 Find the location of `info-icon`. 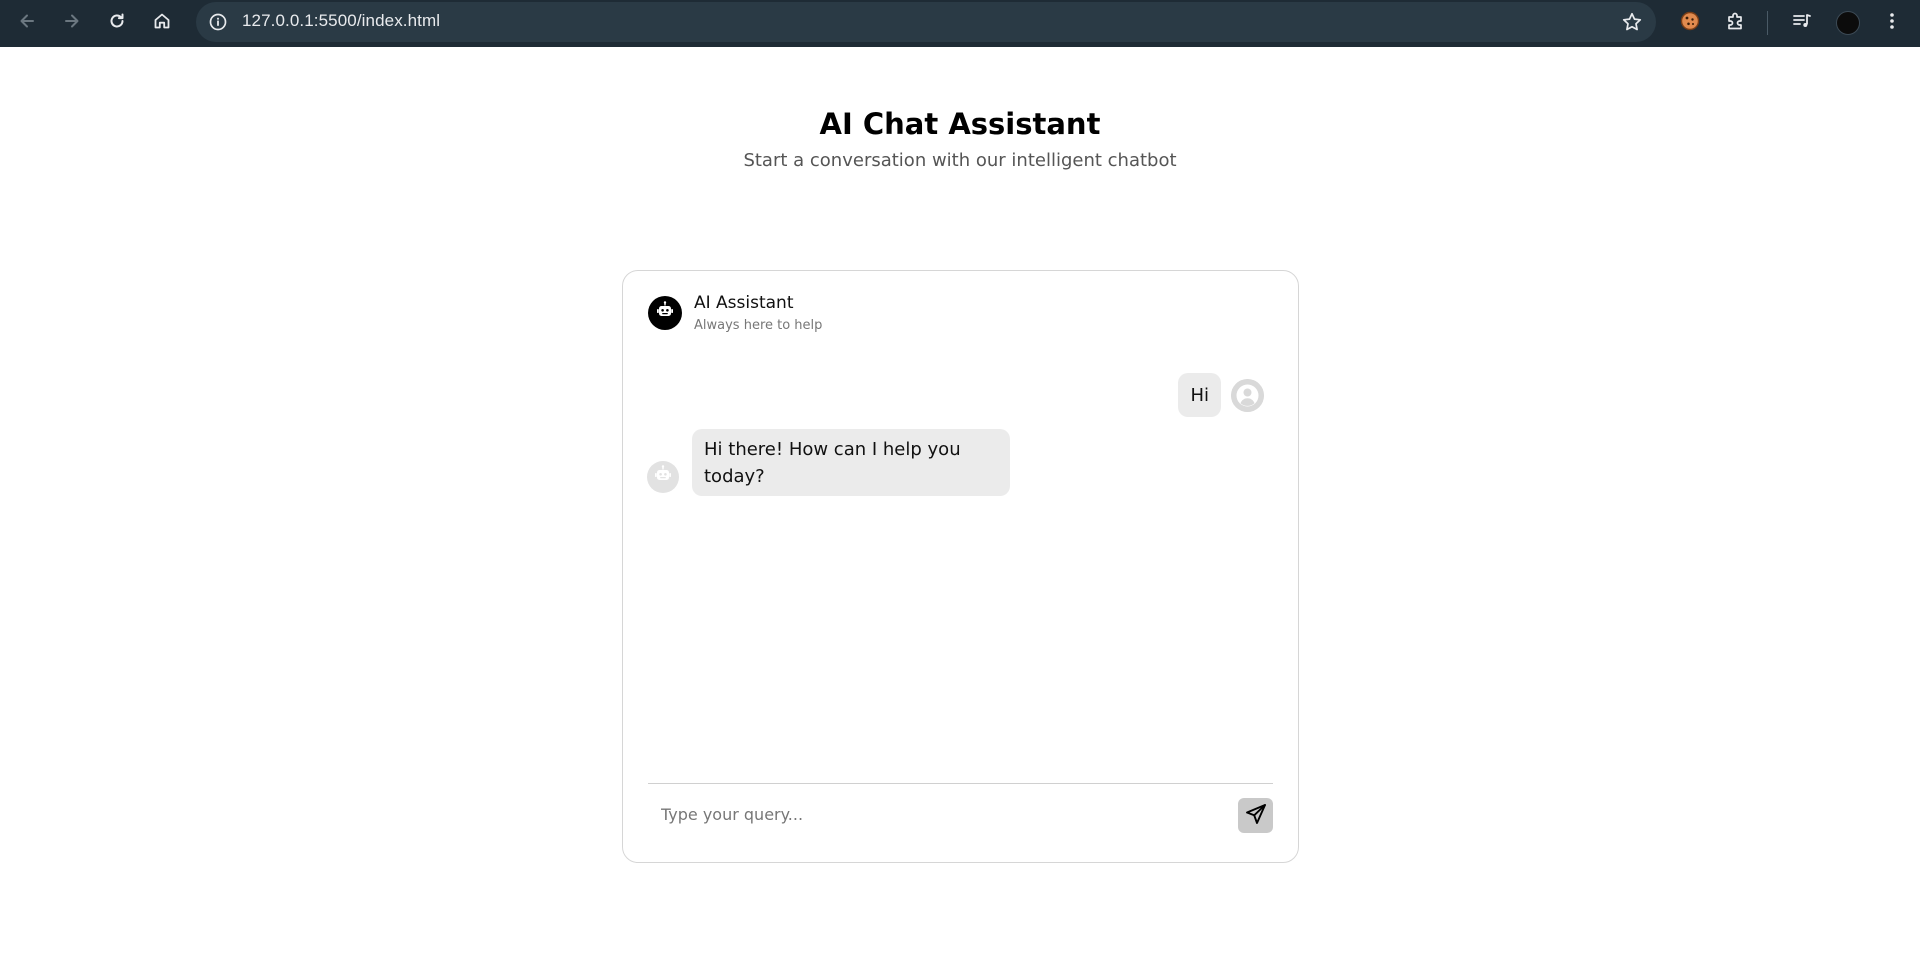

info-icon is located at coordinates (218, 22).